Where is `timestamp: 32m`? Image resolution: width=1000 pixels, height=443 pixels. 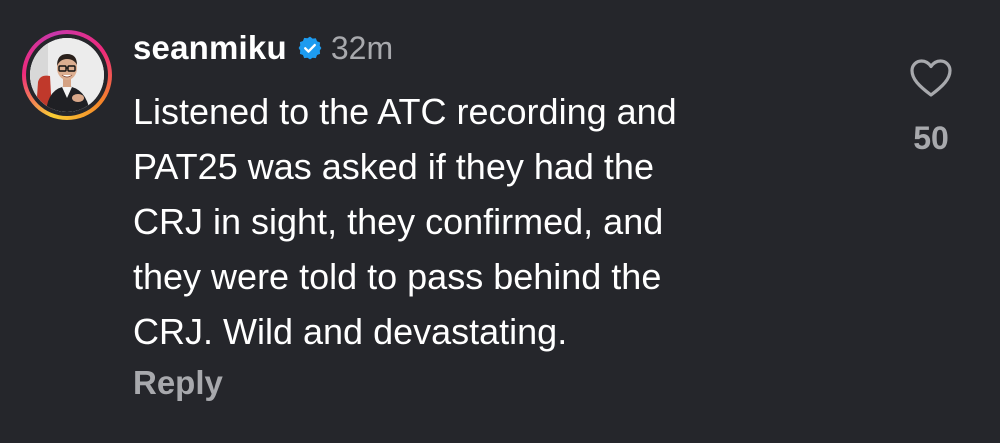 timestamp: 32m is located at coordinates (362, 47).